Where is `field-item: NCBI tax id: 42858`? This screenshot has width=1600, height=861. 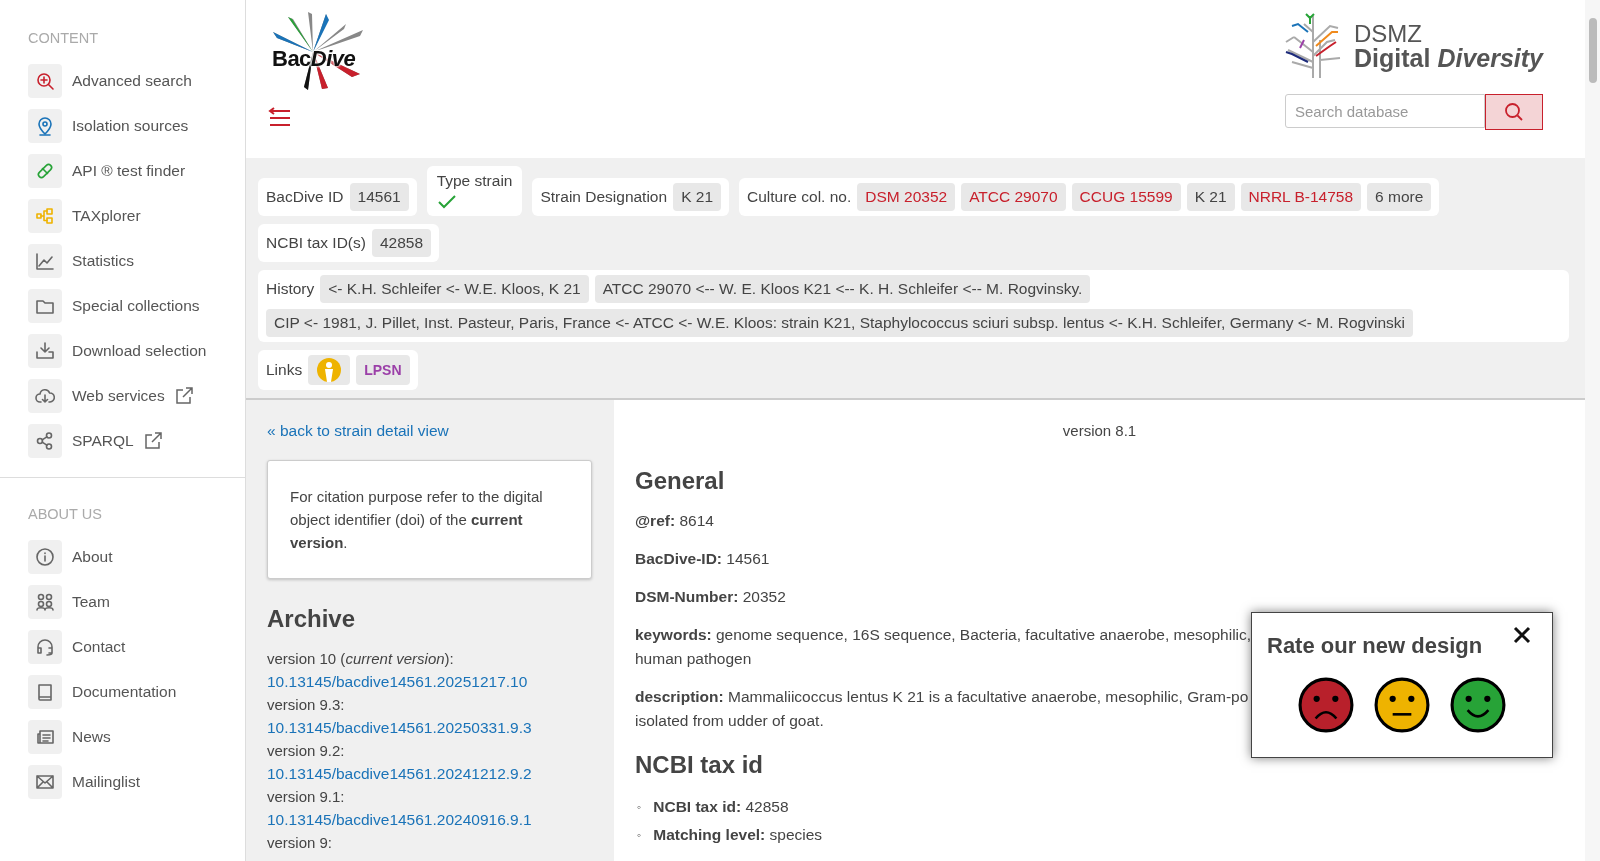
field-item: NCBI tax id: 42858 is located at coordinates (721, 807).